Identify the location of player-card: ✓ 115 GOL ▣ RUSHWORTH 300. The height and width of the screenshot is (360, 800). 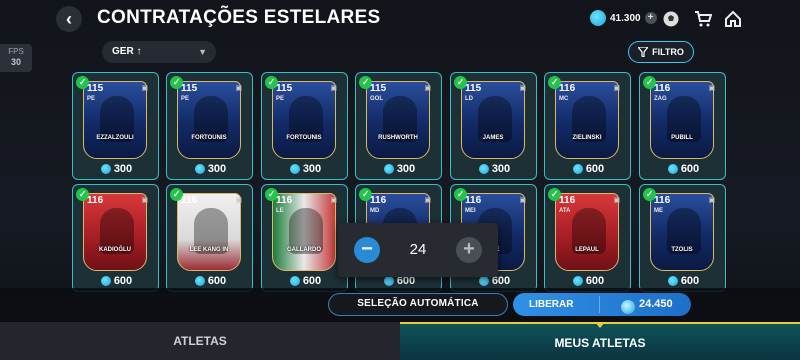
(398, 126).